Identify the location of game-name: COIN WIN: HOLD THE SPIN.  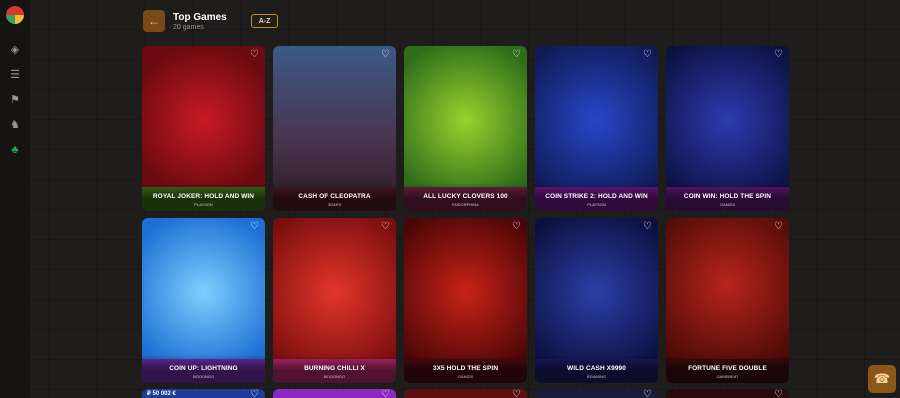
(727, 196).